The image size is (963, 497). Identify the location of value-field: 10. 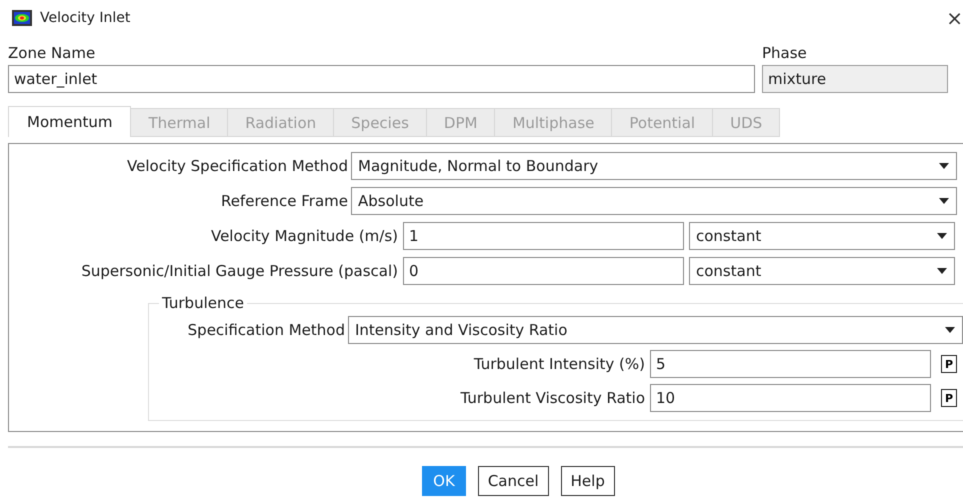
(790, 398).